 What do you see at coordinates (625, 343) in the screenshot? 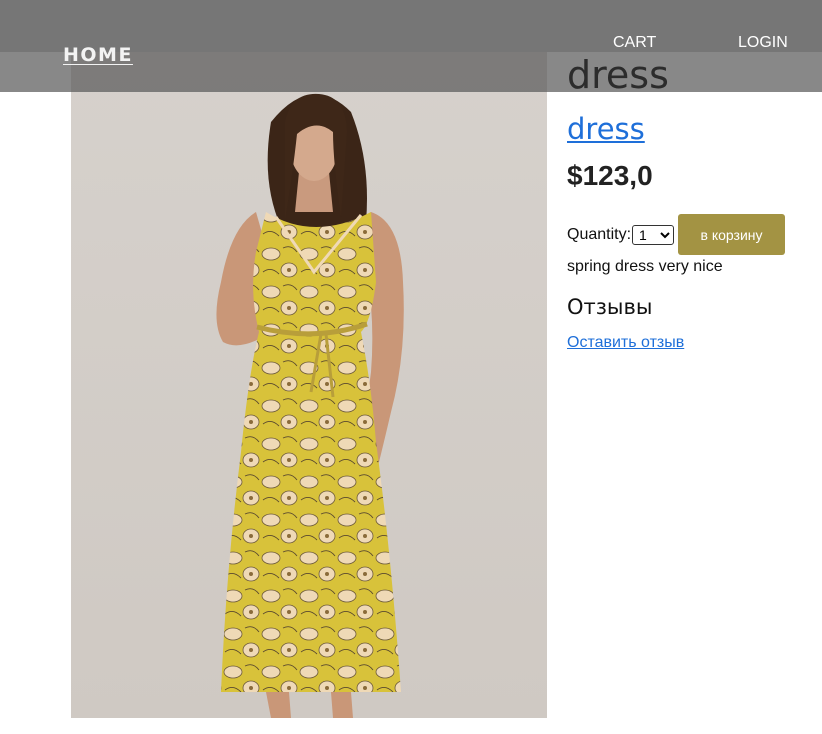
I see `leave-review-link: Оставить отзыв` at bounding box center [625, 343].